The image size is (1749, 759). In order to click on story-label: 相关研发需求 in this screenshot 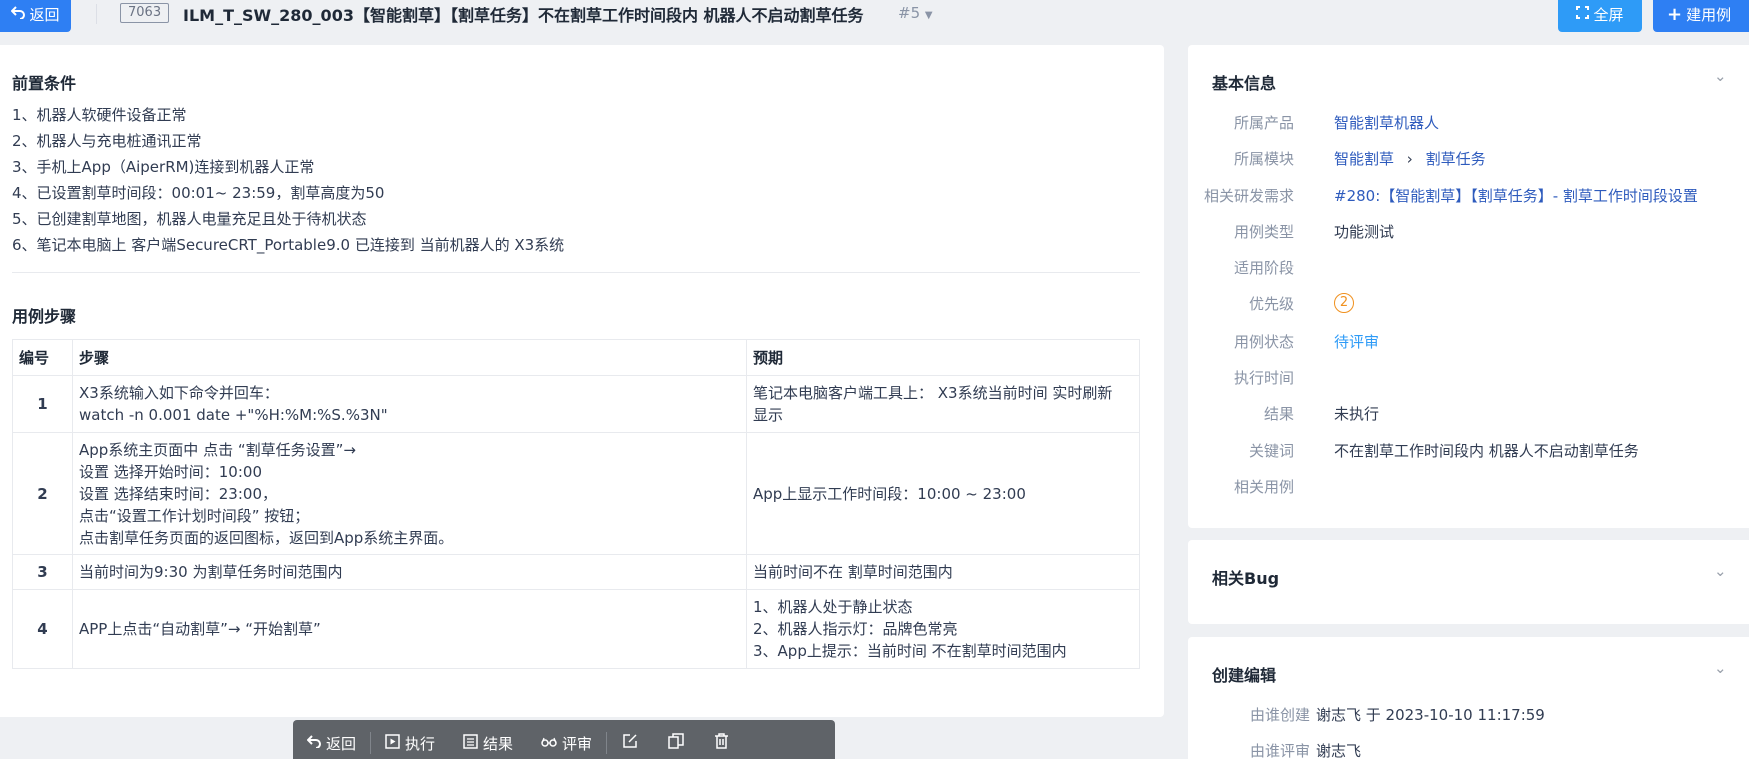, I will do `click(1248, 196)`.